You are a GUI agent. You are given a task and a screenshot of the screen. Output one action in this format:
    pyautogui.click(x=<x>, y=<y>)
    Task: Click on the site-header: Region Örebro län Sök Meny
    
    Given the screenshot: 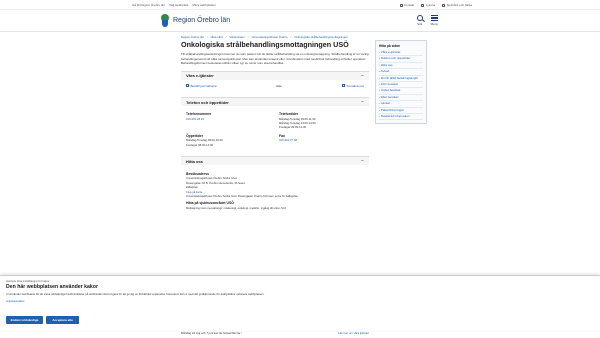 What is the action you would take?
    pyautogui.click(x=300, y=21)
    